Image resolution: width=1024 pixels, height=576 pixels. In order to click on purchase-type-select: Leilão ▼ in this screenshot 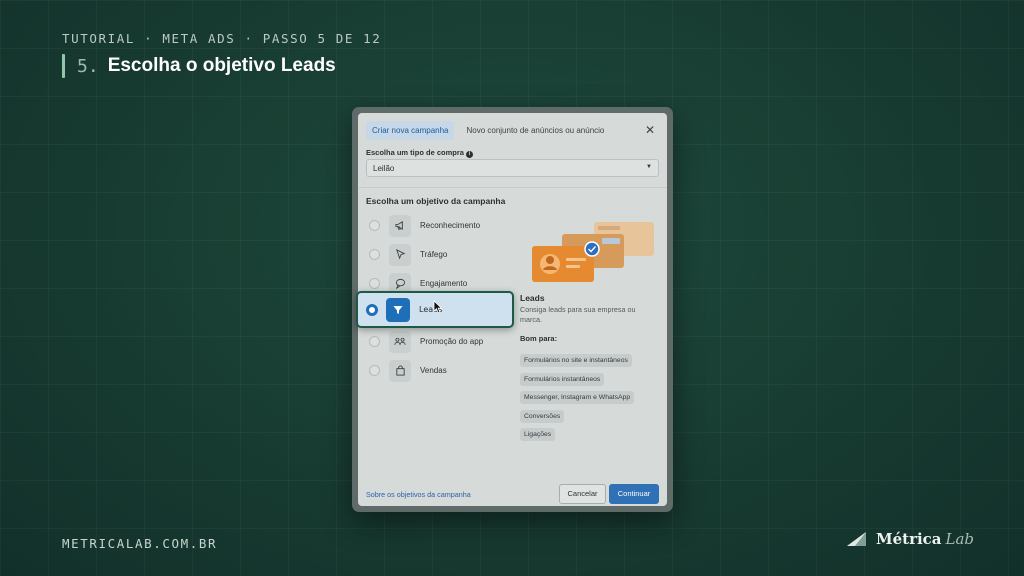, I will do `click(512, 168)`.